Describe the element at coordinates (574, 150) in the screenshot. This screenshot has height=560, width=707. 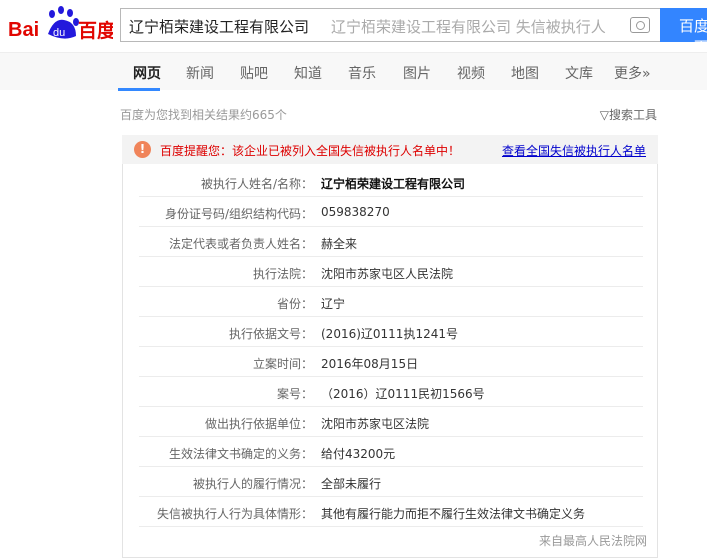
I see `blacklist-link: 查看全国失信被执行人名单` at that location.